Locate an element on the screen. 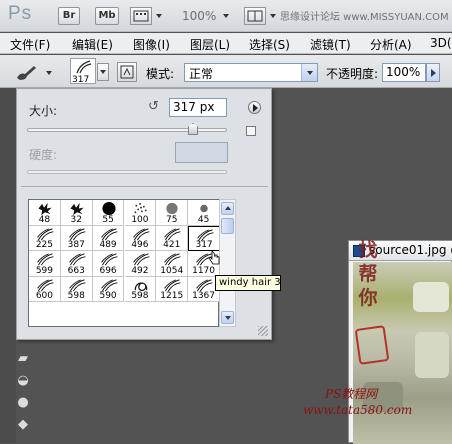 This screenshot has height=444, width=452. brush-preset-cell: 696 is located at coordinates (108, 264).